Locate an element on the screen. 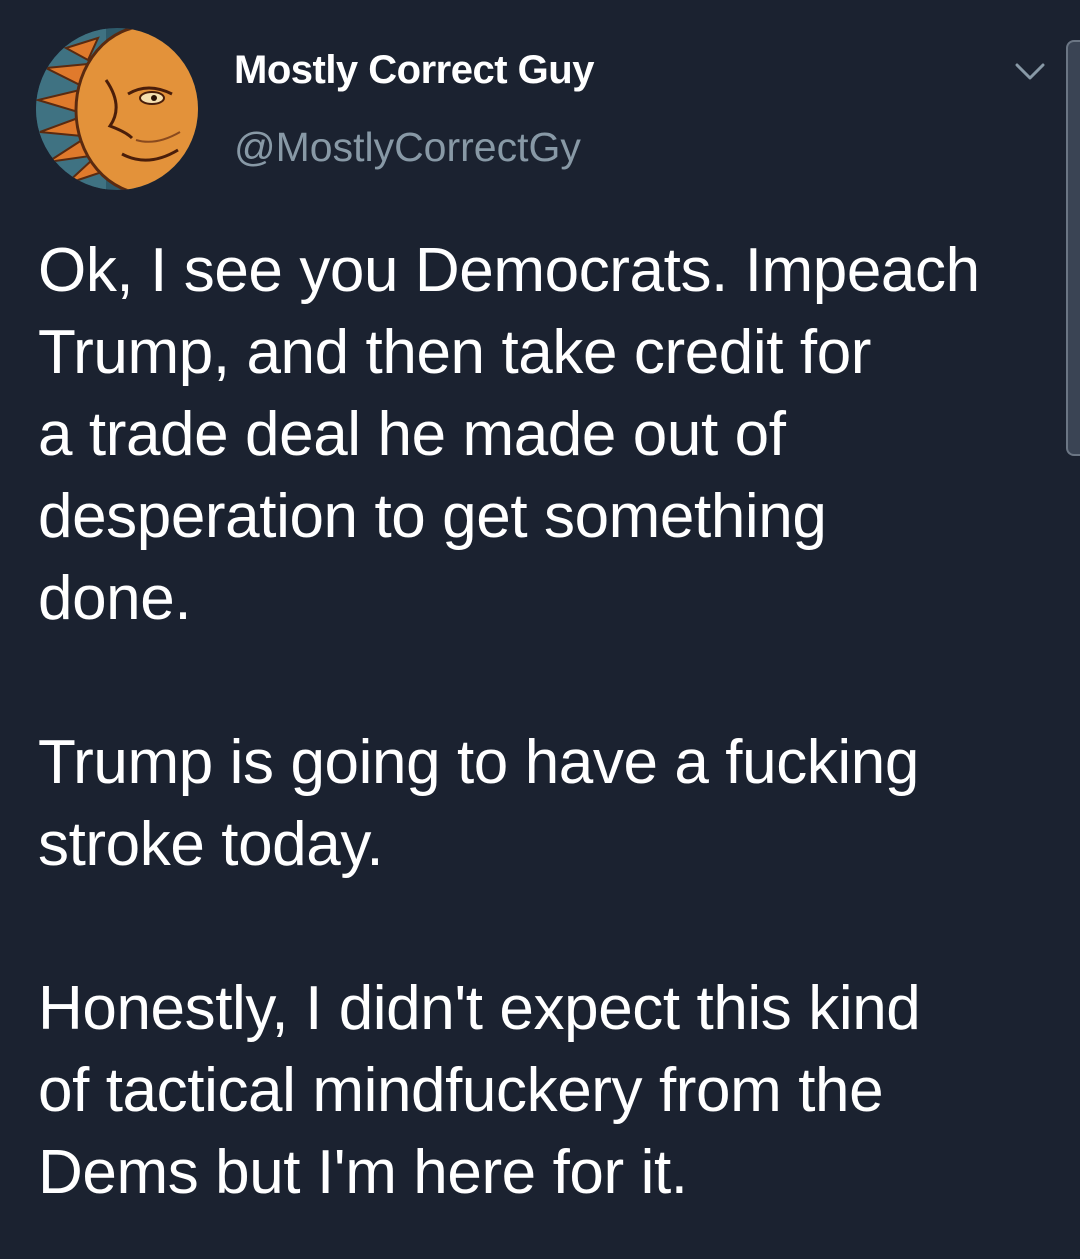  chevron-down-icon is located at coordinates (1030, 71).